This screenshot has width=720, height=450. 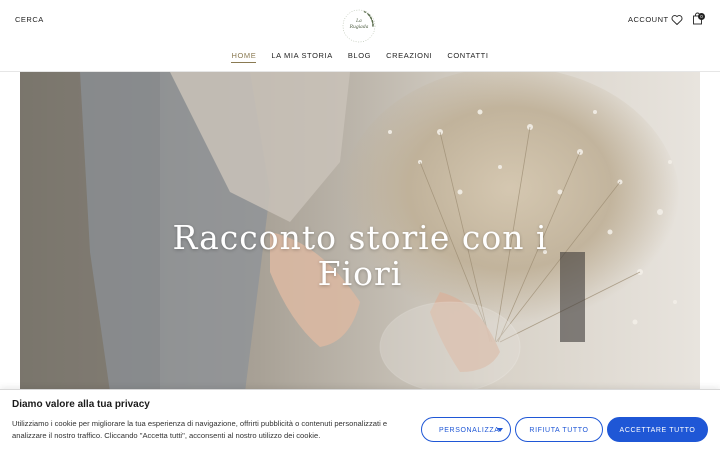 I want to click on caret-down-icon, so click(x=500, y=430).